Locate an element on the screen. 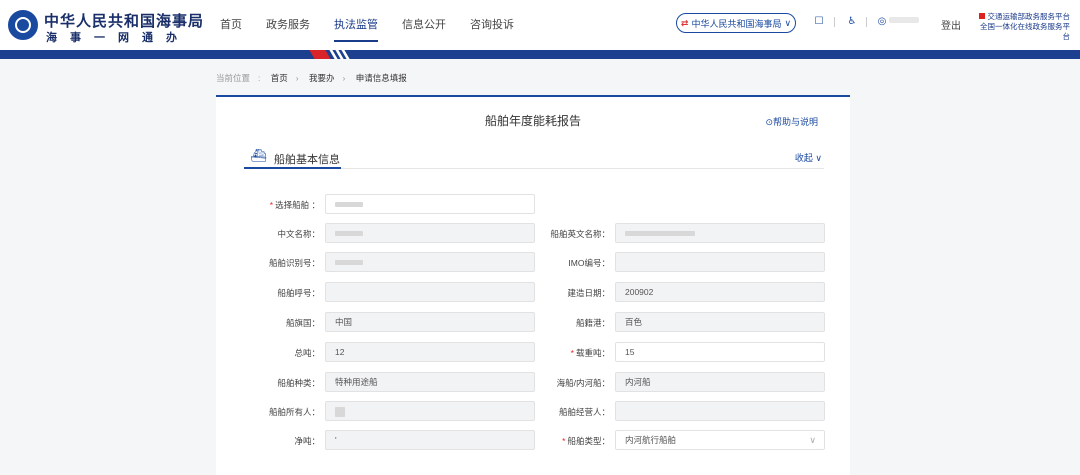 This screenshot has width=1080, height=475. build-date-field: 200902 is located at coordinates (720, 292).